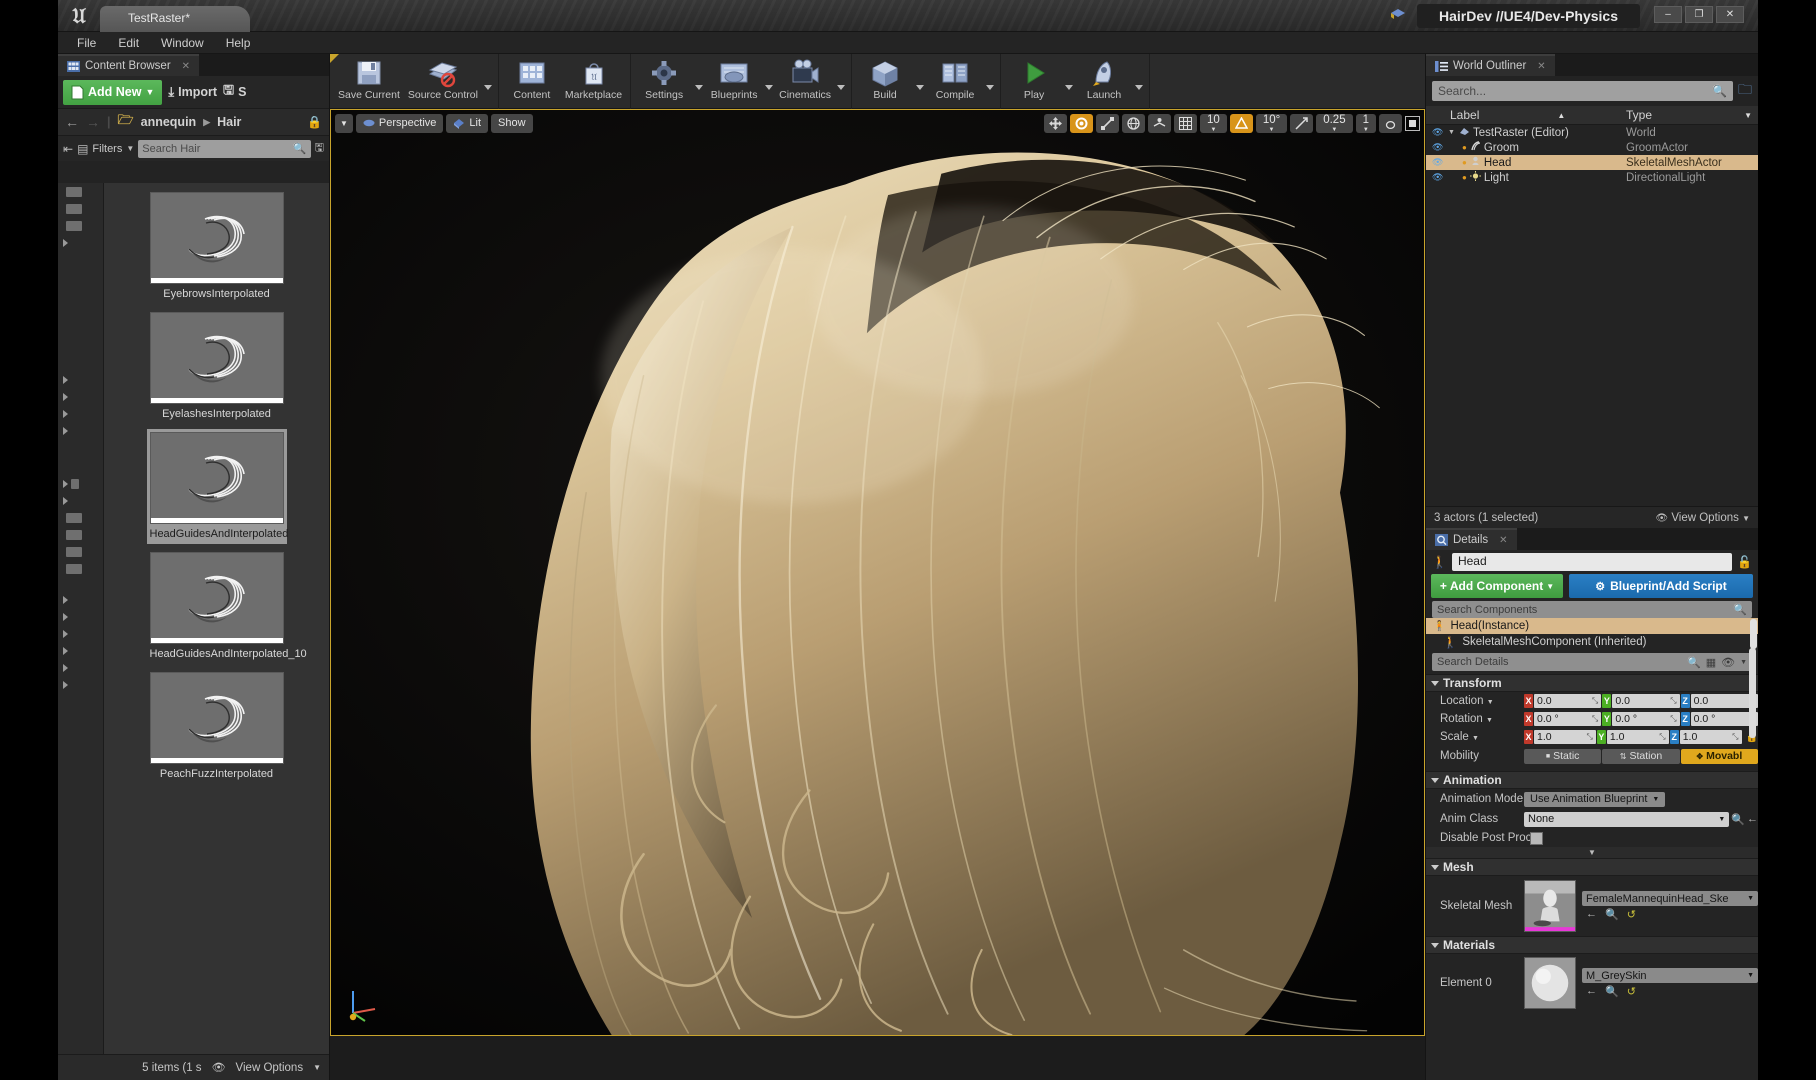  I want to click on view-options-caret-icon: ▼, so click(317, 1067).